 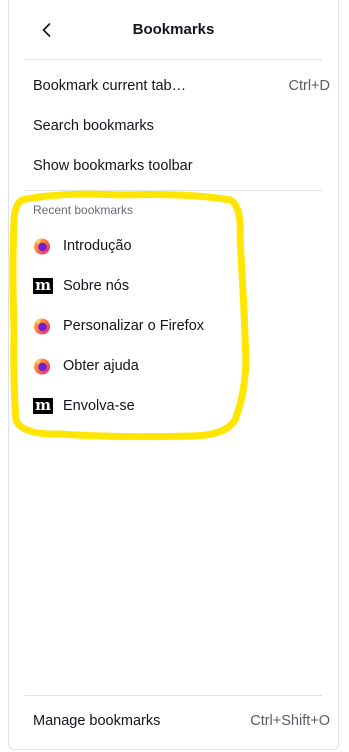 I want to click on recent-bookmark-item: m Envolva-se, so click(x=177, y=406).